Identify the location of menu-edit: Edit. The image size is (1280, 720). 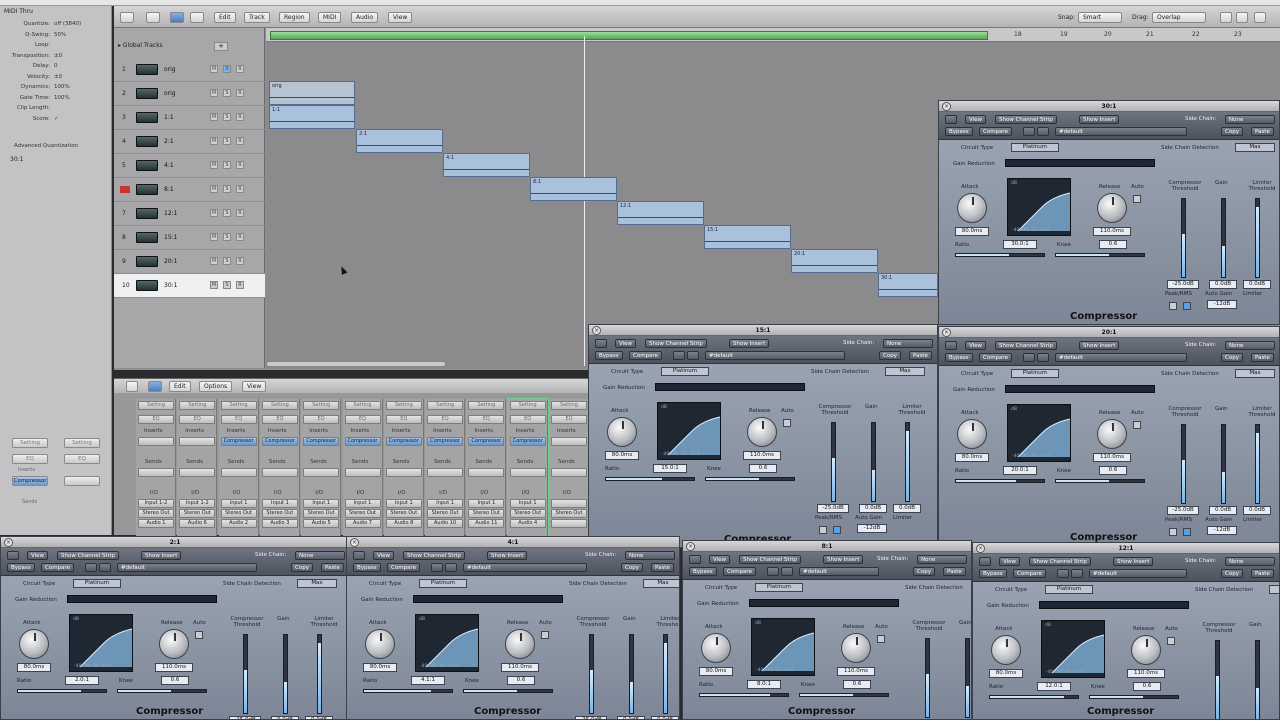
(225, 17).